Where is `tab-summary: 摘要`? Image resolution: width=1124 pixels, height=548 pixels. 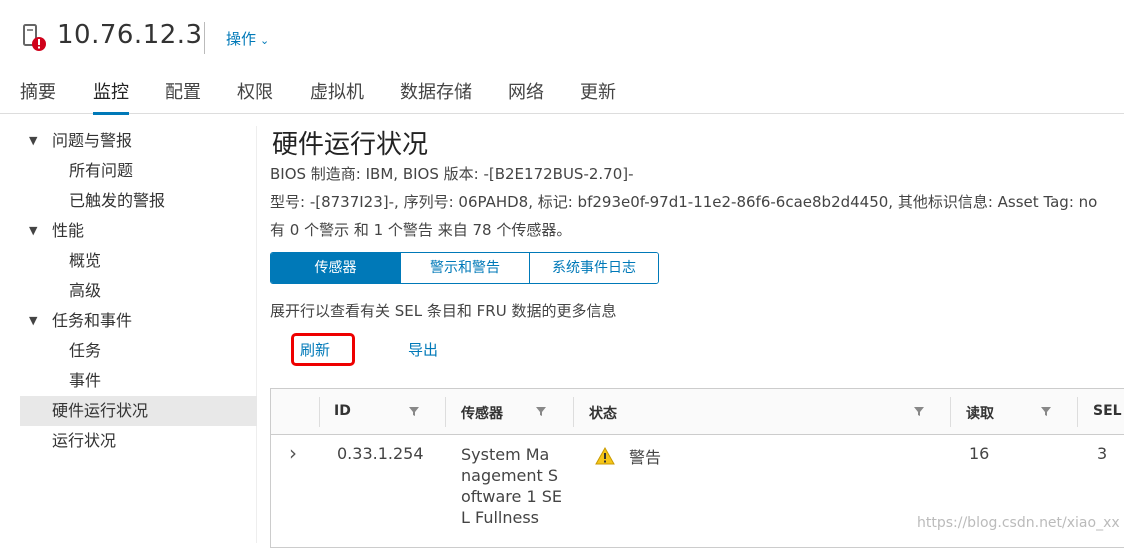
tab-summary: 摘要 is located at coordinates (38, 95).